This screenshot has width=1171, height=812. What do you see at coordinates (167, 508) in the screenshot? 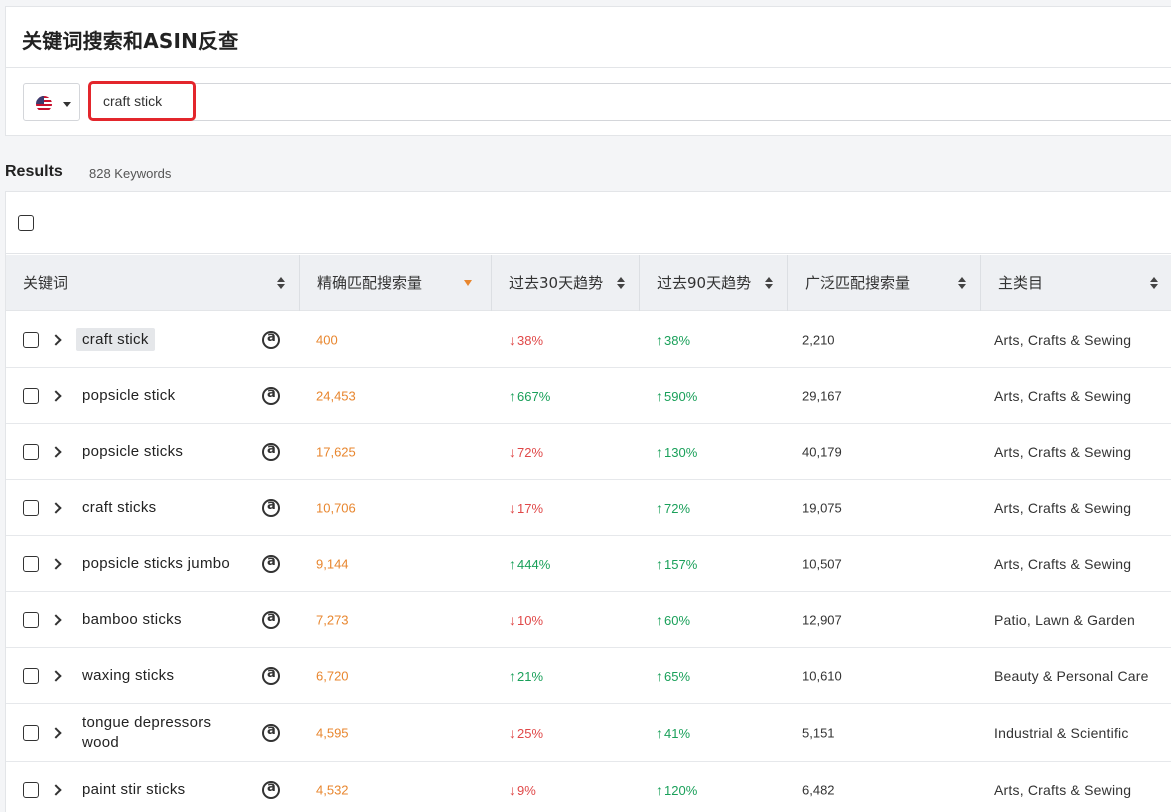
I see `keyword-cell: craft sticks` at bounding box center [167, 508].